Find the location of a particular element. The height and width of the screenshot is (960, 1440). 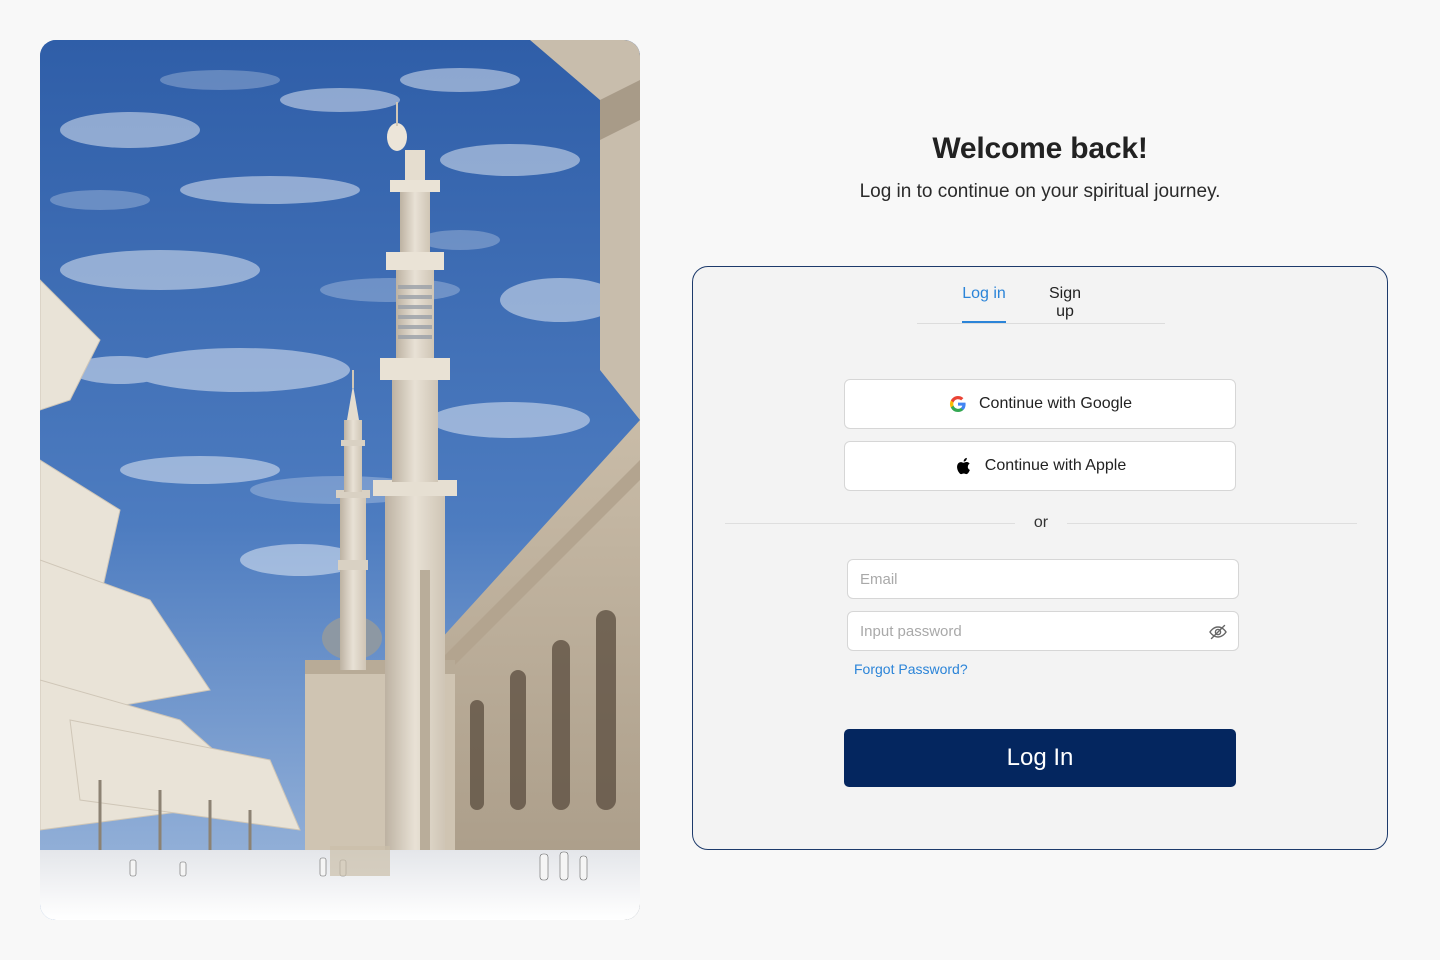

page-title: Welcome back! is located at coordinates (1040, 148).